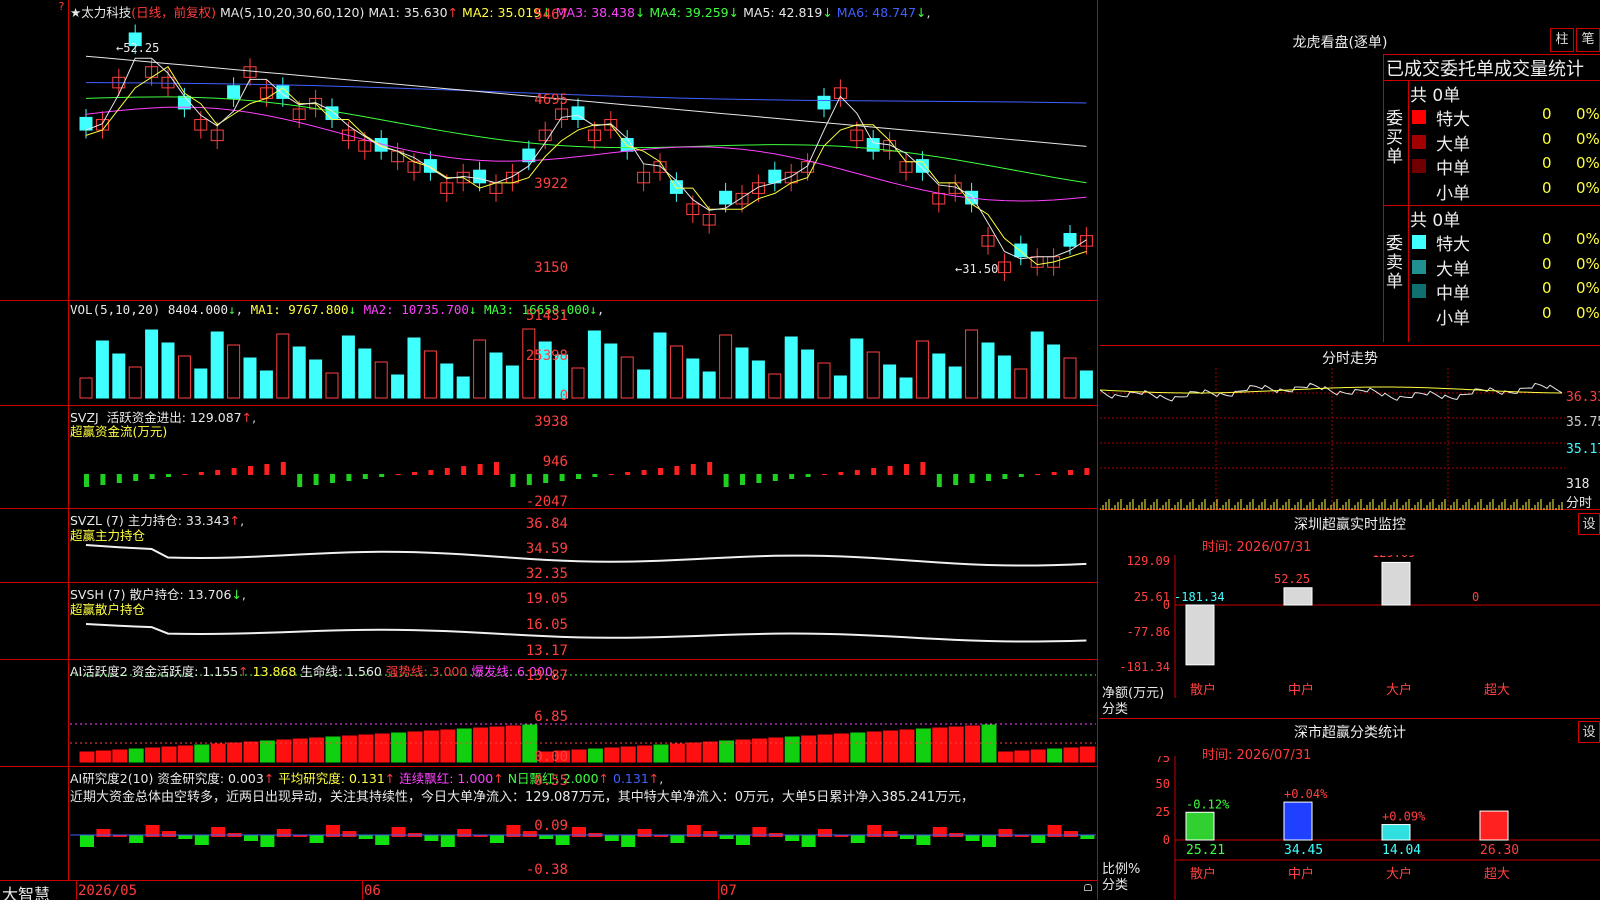 This screenshot has height=900, width=1600. I want to click on stock-name: ★太力科技, so click(100, 12).